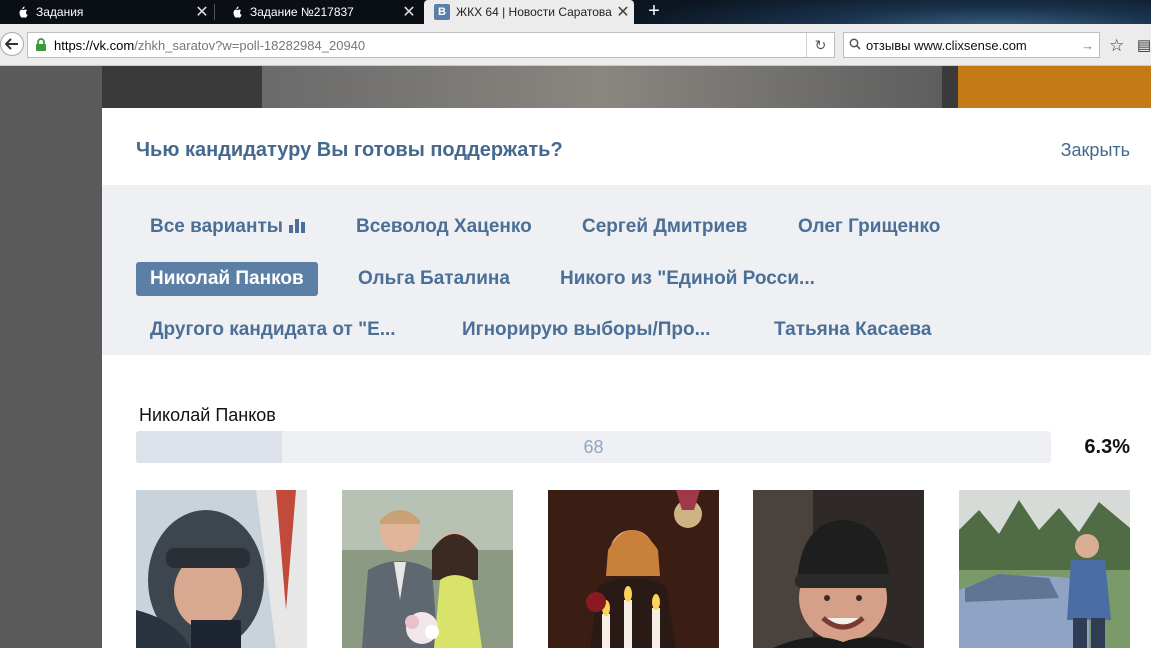 Image resolution: width=1151 pixels, height=648 pixels. What do you see at coordinates (94, 45) in the screenshot?
I see `url-host: https://vk.com` at bounding box center [94, 45].